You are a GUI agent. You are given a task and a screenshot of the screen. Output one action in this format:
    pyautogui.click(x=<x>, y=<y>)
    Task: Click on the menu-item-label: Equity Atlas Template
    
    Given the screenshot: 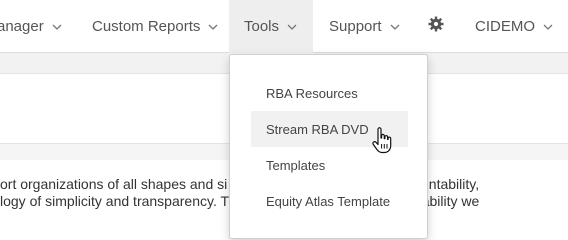 What is the action you would take?
    pyautogui.click(x=328, y=201)
    